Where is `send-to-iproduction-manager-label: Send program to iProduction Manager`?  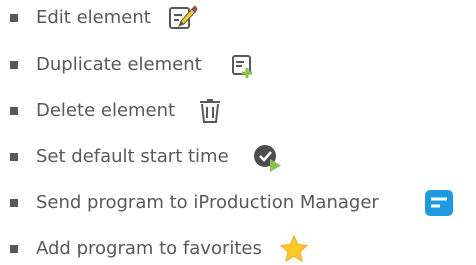 send-to-iproduction-manager-label: Send program to iProduction Manager is located at coordinates (207, 202).